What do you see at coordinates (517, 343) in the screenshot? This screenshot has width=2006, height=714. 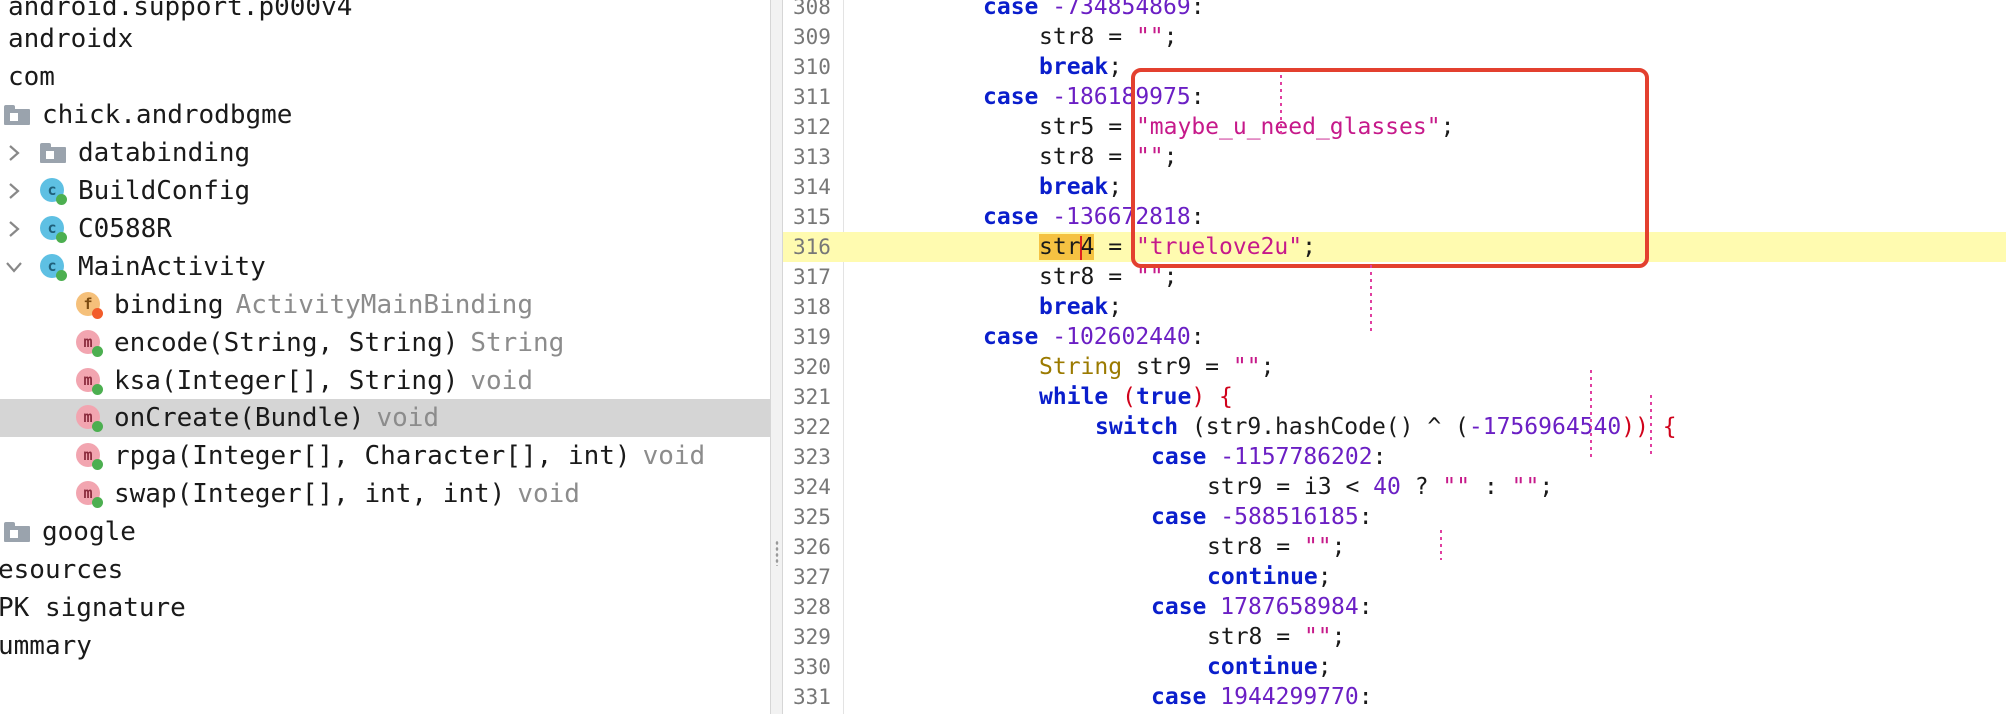 I see `tree-item-type: String` at bounding box center [517, 343].